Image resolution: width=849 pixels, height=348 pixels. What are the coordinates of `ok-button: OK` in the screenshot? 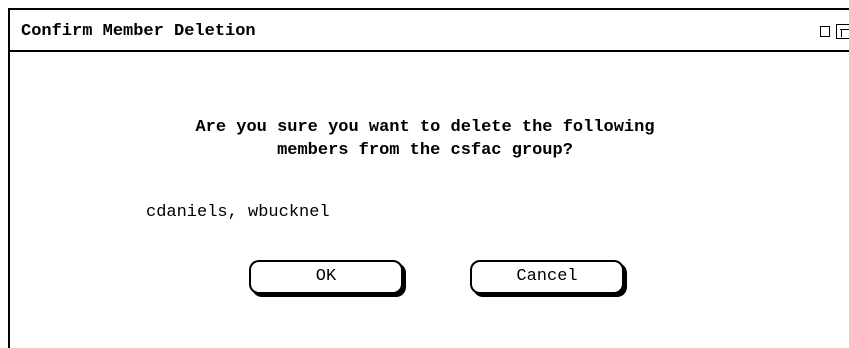 It's located at (326, 277).